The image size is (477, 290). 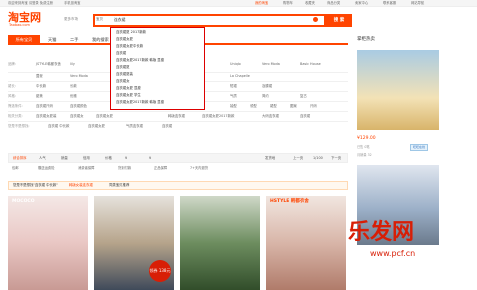 I want to click on next-page-button: 下一页, so click(x=336, y=158).